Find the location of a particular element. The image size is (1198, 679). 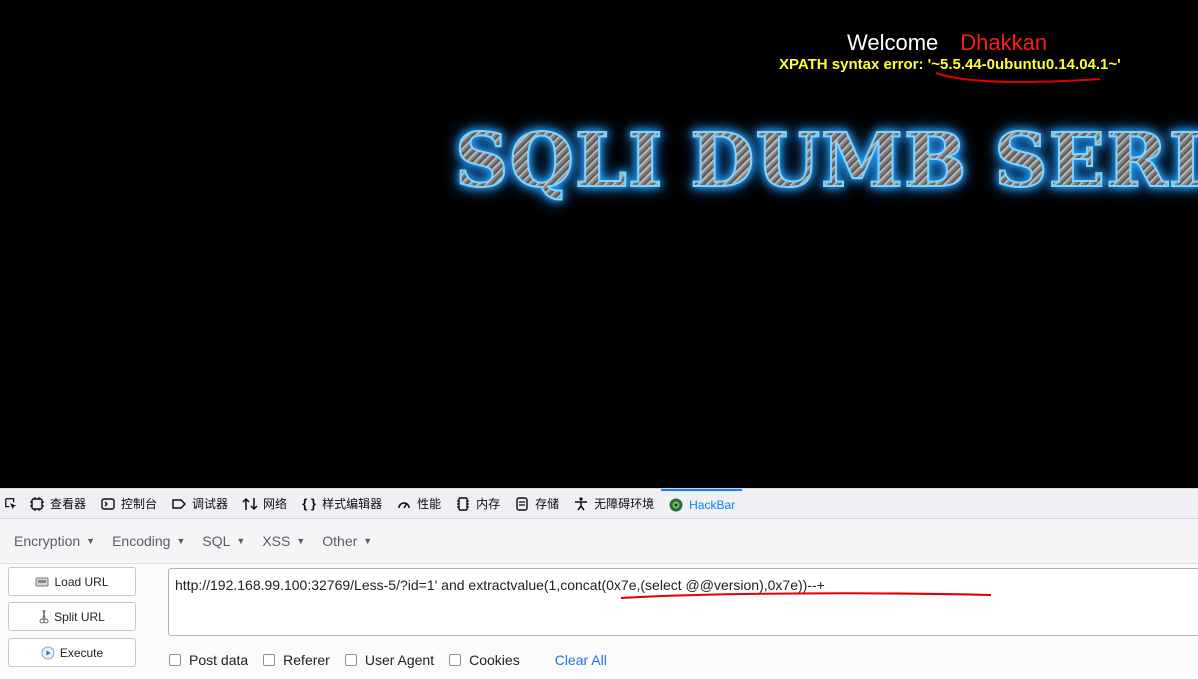

split-url-button: Split URL is located at coordinates (72, 616).